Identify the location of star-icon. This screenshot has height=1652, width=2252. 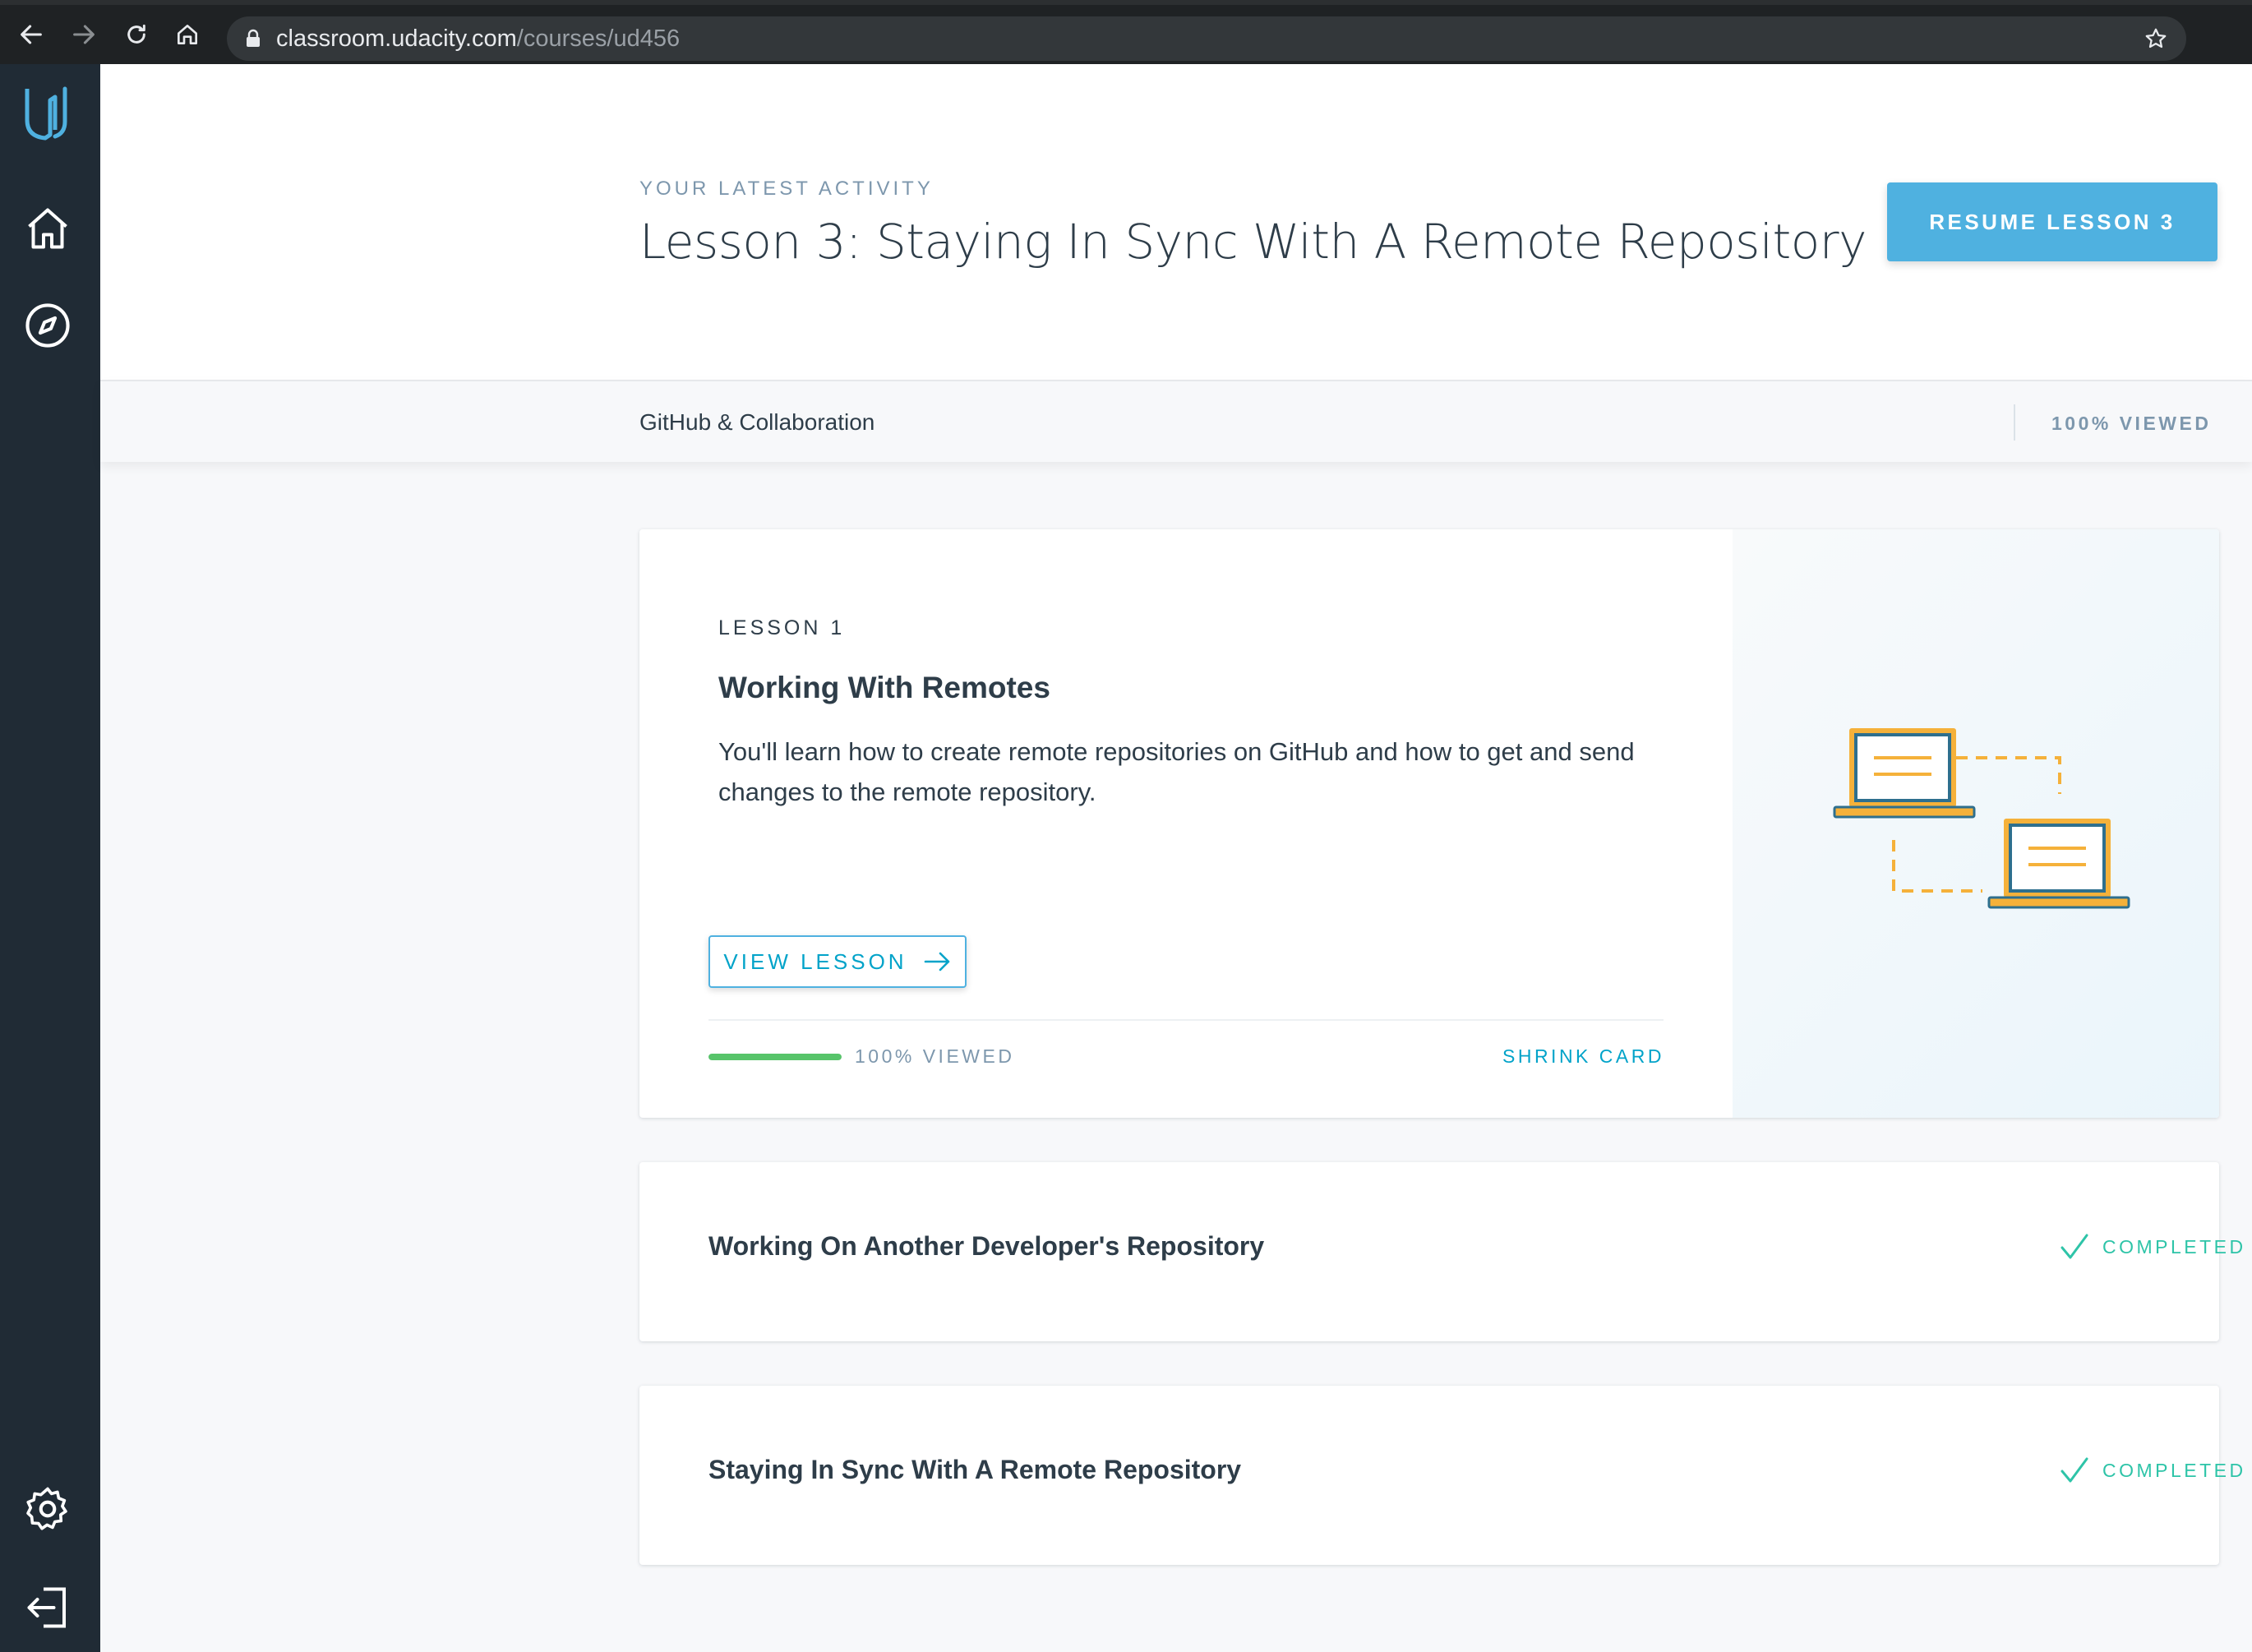
(2156, 38).